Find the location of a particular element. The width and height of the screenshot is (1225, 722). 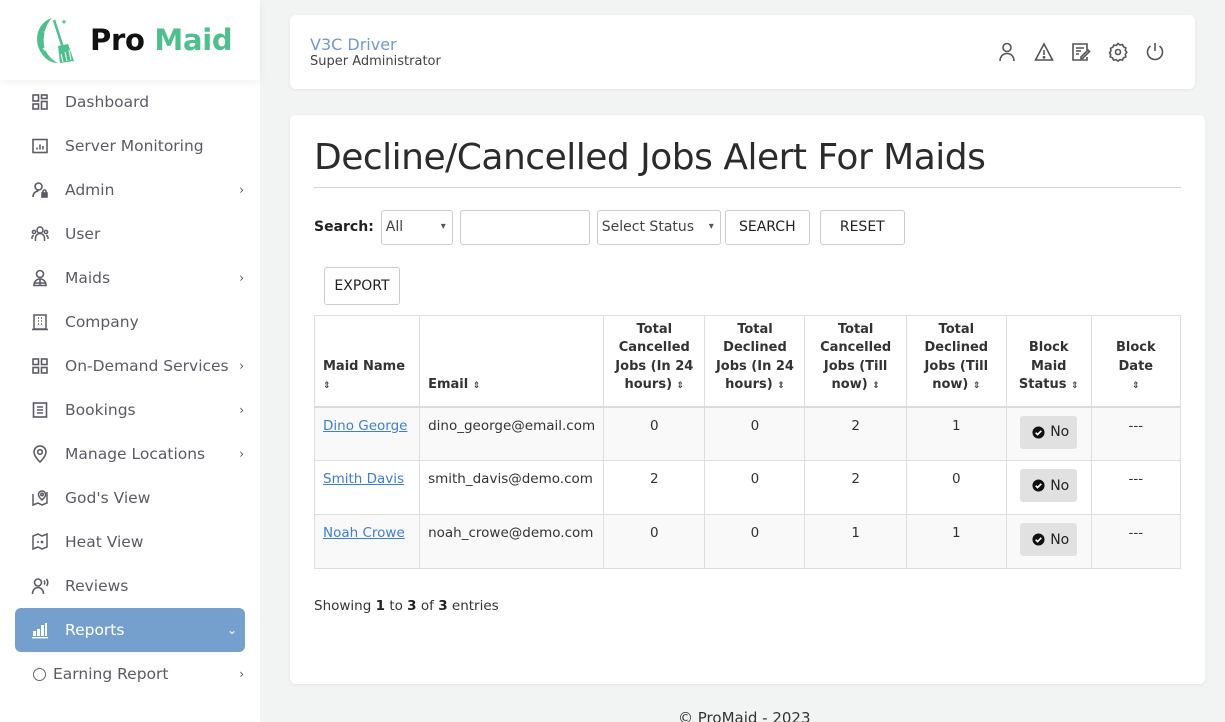

column-header-label: Block Maid Status is located at coordinates (1043, 366).